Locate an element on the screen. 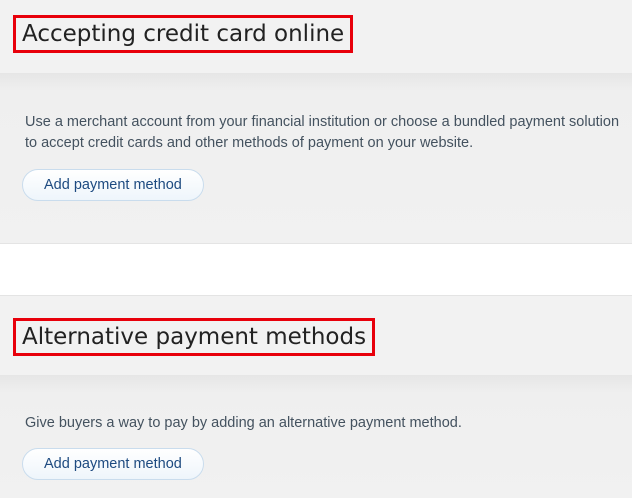  alternative-section-title: Alternative payment methods is located at coordinates (194, 337).